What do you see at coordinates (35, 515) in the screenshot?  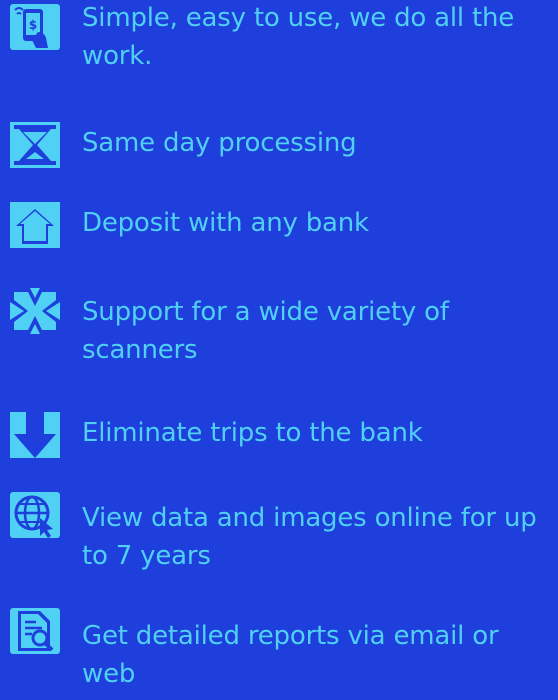 I see `globe-cursor-icon` at bounding box center [35, 515].